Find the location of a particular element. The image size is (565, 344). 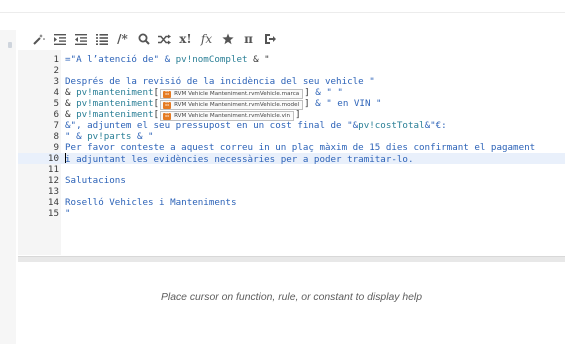

string-literal: &"€: is located at coordinates (435, 125).